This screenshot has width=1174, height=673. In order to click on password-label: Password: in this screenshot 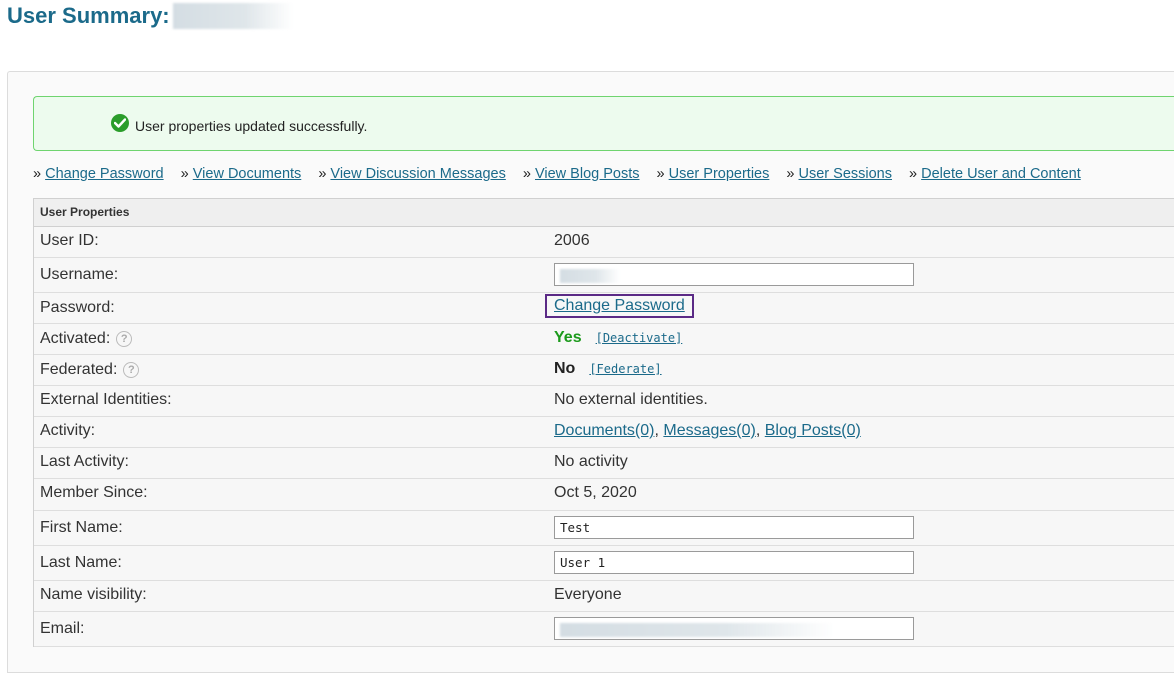, I will do `click(77, 307)`.